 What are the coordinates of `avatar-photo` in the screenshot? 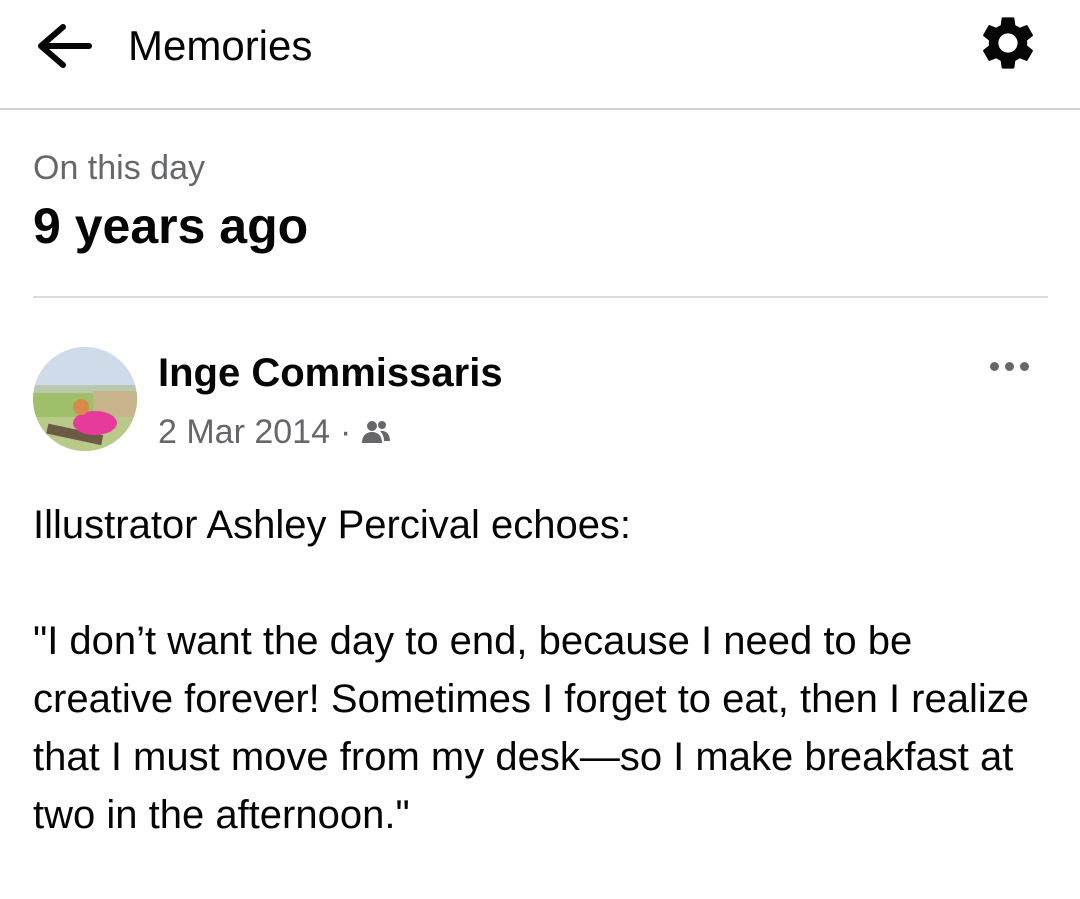 It's located at (85, 399).